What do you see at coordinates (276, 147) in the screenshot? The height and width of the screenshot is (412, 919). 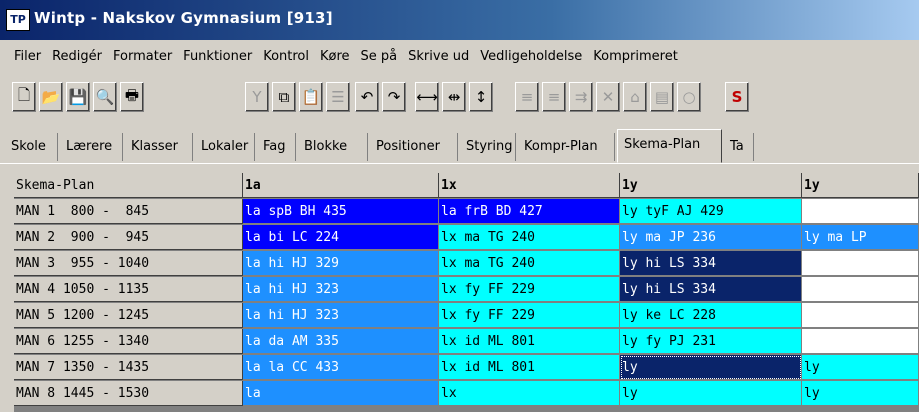 I see `tab-fag: Fag` at bounding box center [276, 147].